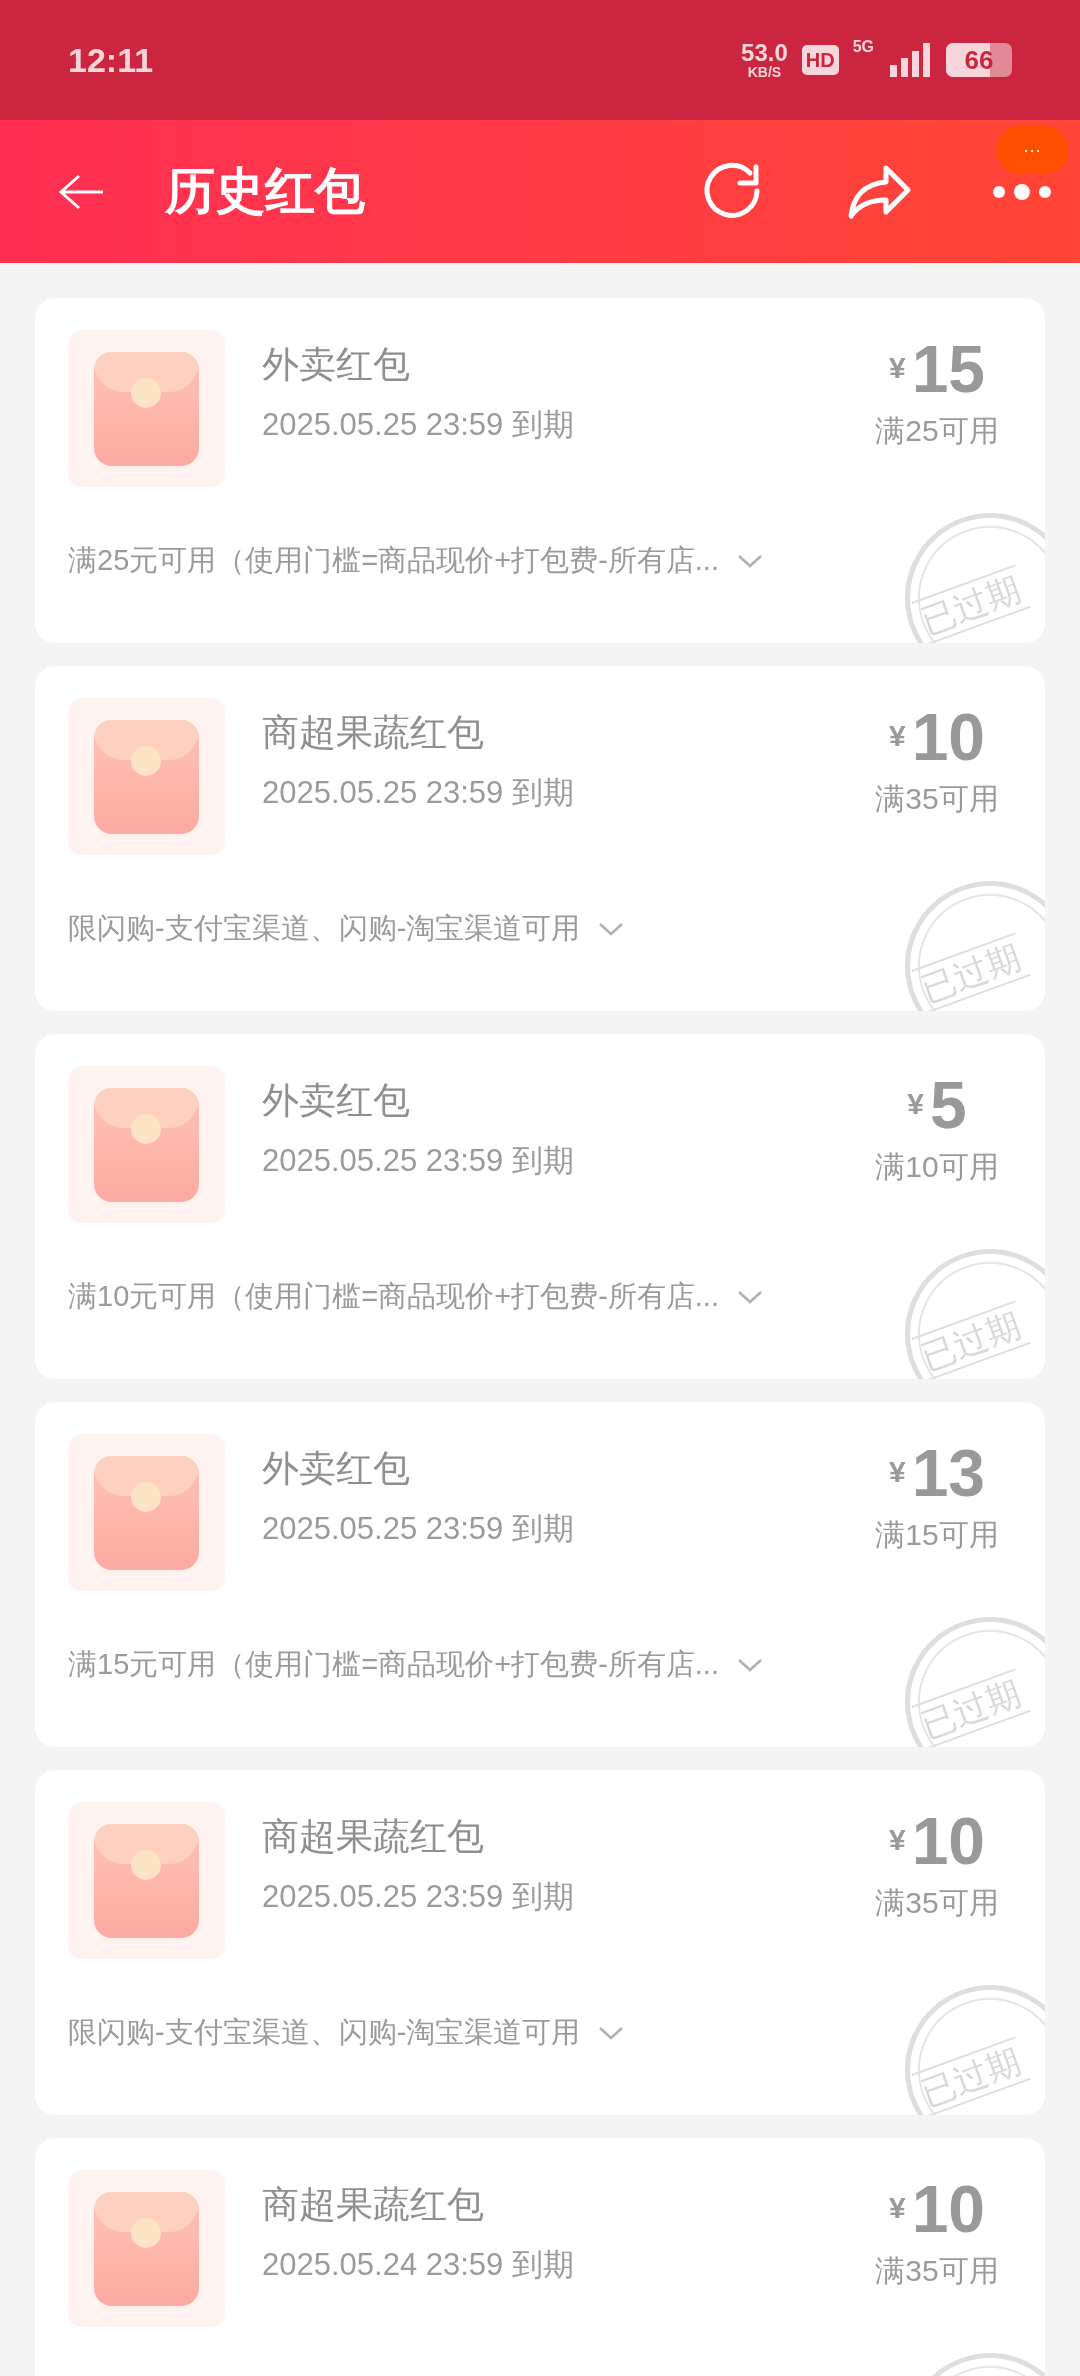 The height and width of the screenshot is (2376, 1080). I want to click on coupon-card: 商超果蔬红包 2025.05.24 23:59 到期 ¥10 满35可用, so click(540, 2257).